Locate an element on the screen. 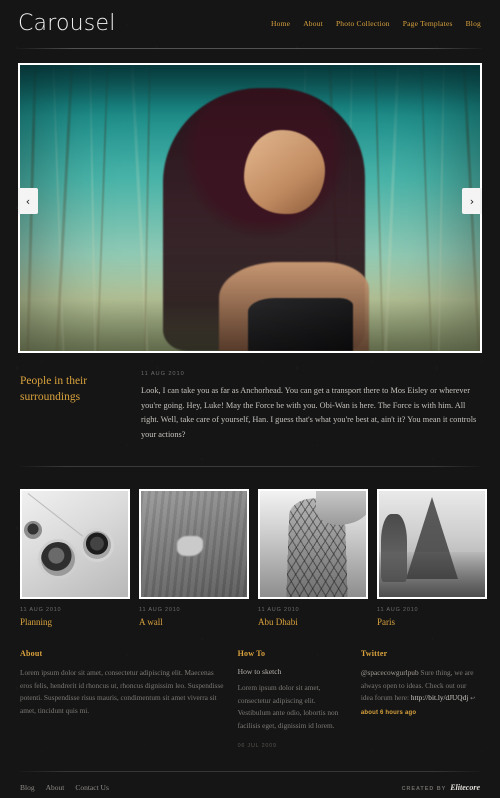 This screenshot has width=500, height=798. reply-icon: ↩ is located at coordinates (472, 699).